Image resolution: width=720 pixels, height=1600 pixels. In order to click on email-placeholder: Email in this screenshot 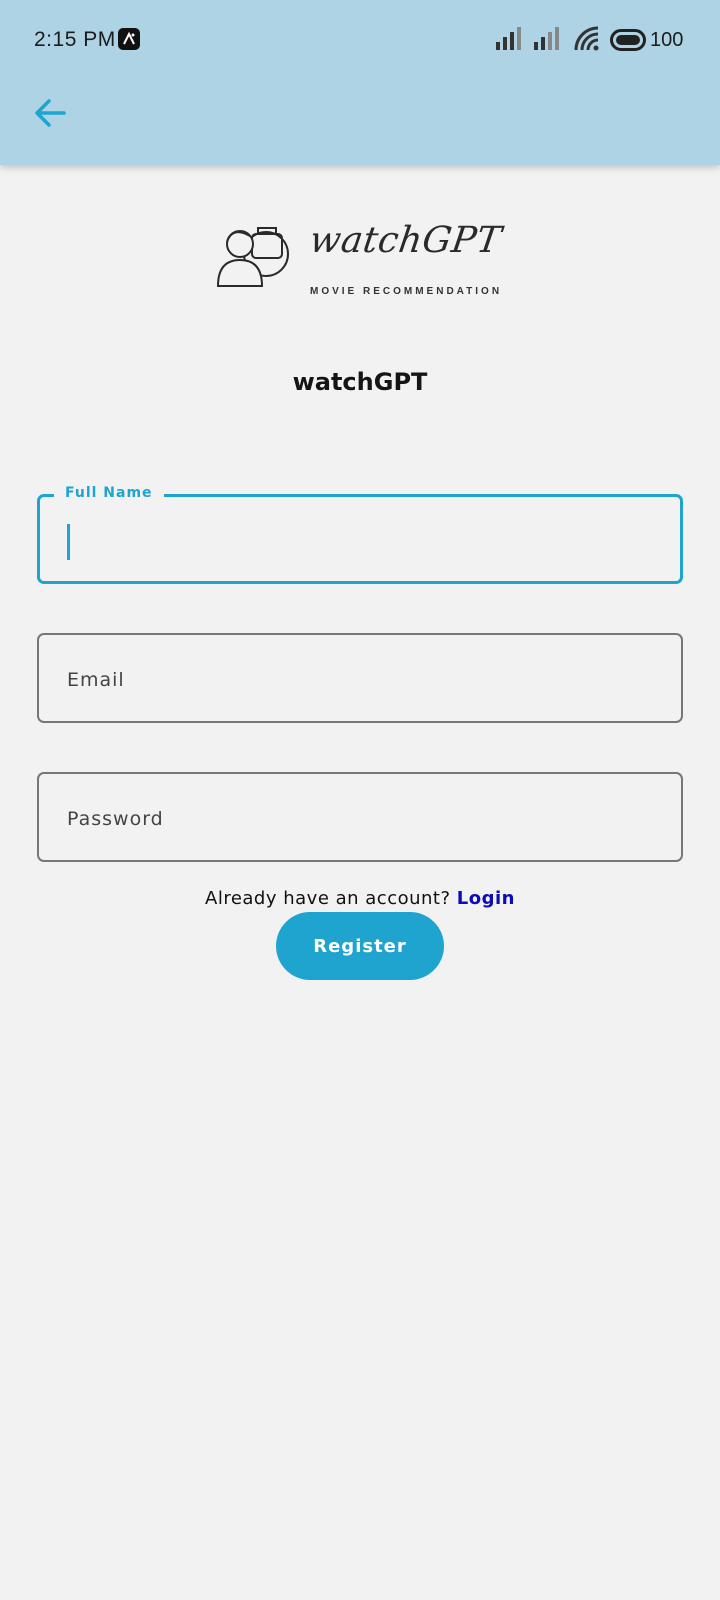, I will do `click(96, 680)`.